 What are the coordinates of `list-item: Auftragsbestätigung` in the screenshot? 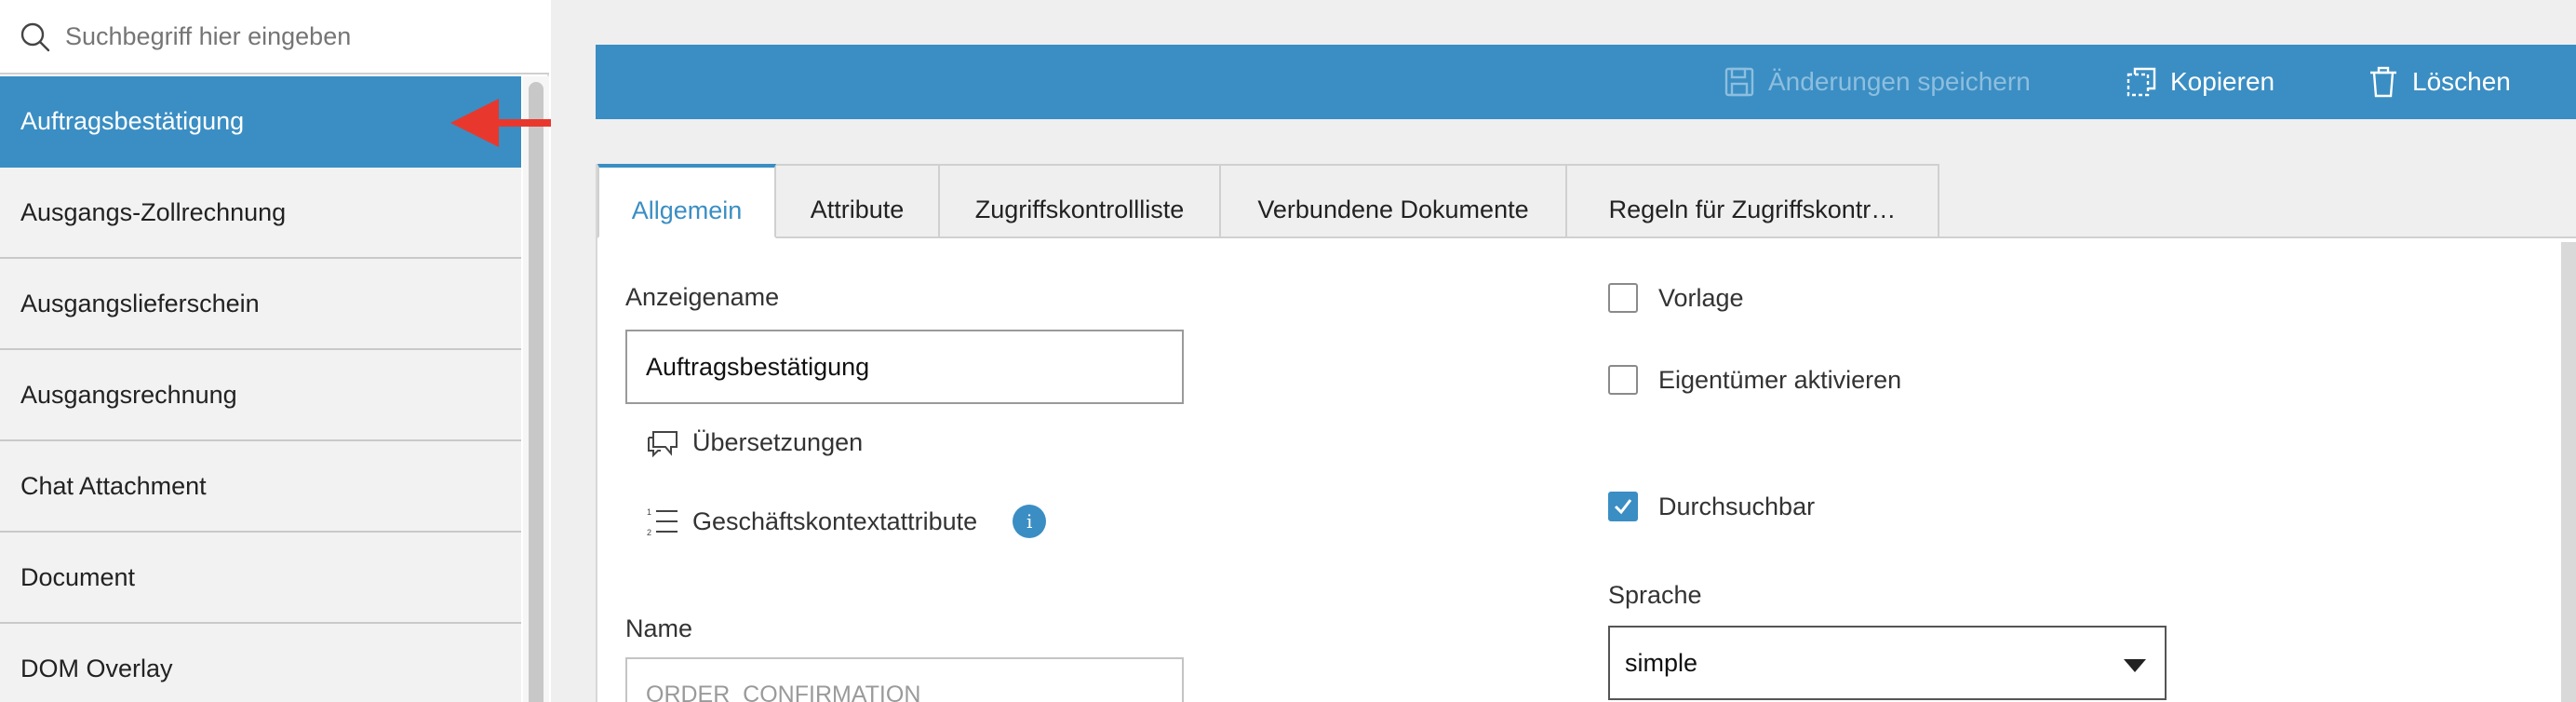 It's located at (260, 122).